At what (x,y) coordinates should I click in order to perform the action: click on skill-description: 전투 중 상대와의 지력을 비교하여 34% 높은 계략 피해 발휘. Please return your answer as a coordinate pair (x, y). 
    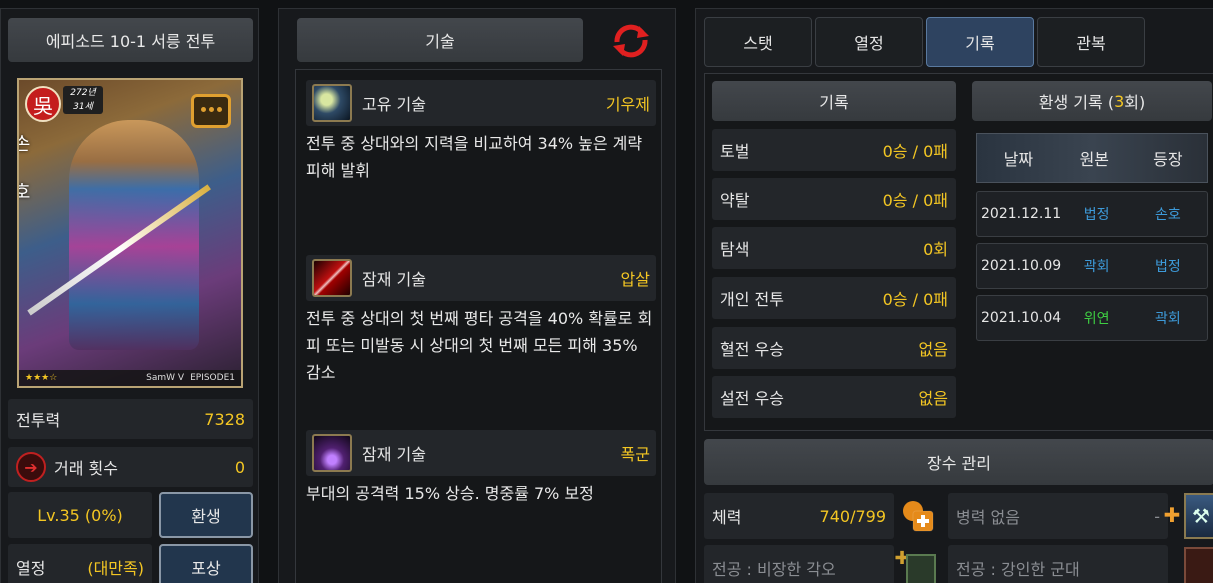
    Looking at the image, I should click on (474, 157).